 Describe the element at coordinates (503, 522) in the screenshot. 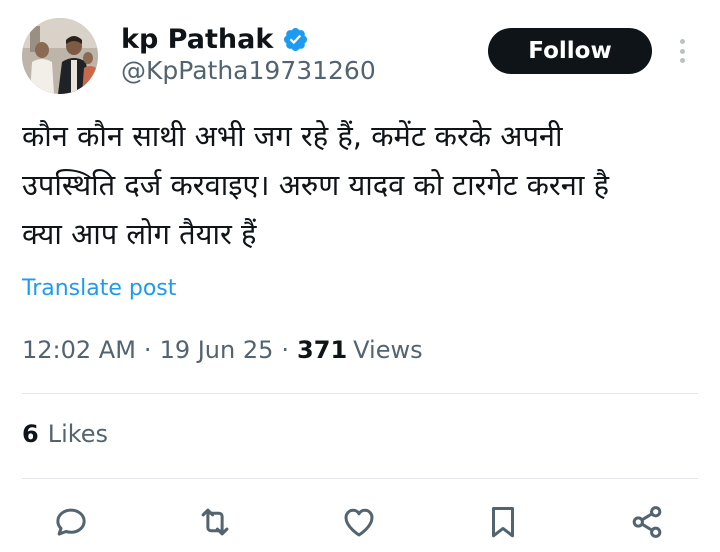

I see `bookmark-icon` at that location.